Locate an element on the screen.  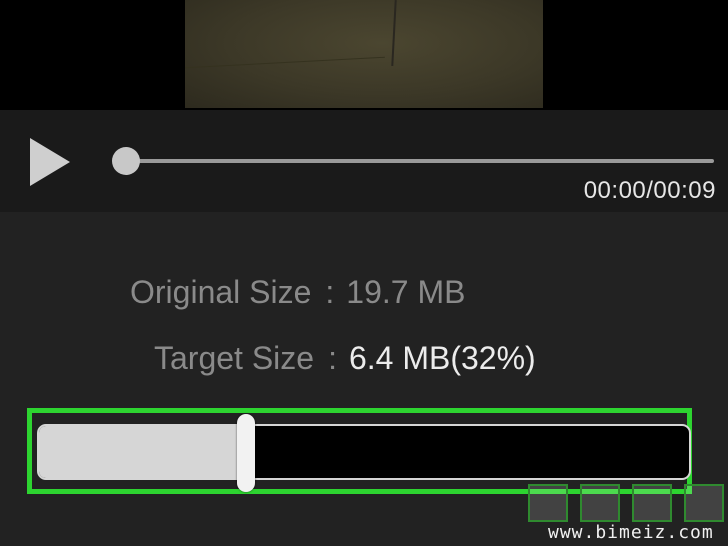
target-size-slider is located at coordinates (364, 452).